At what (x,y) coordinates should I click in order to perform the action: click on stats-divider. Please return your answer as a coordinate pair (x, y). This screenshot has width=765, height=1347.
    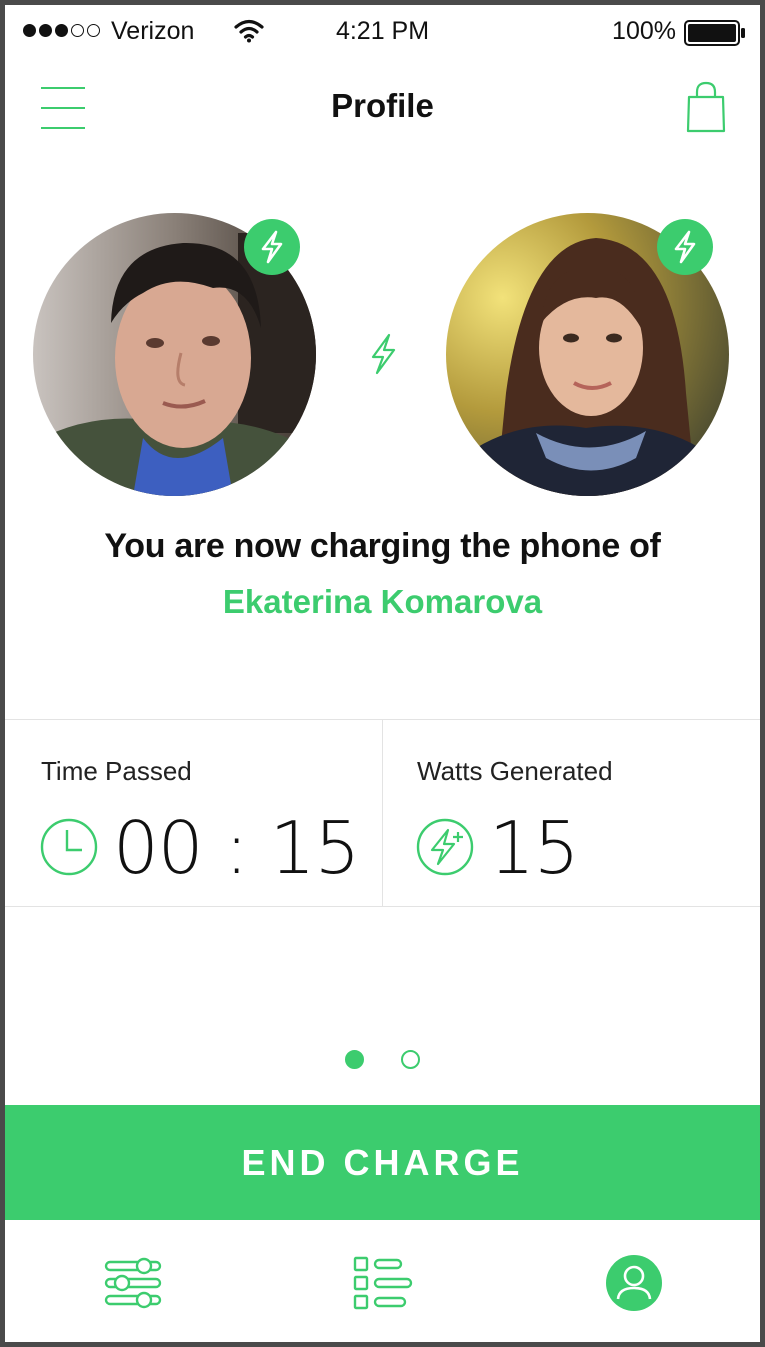
    Looking at the image, I should click on (382, 813).